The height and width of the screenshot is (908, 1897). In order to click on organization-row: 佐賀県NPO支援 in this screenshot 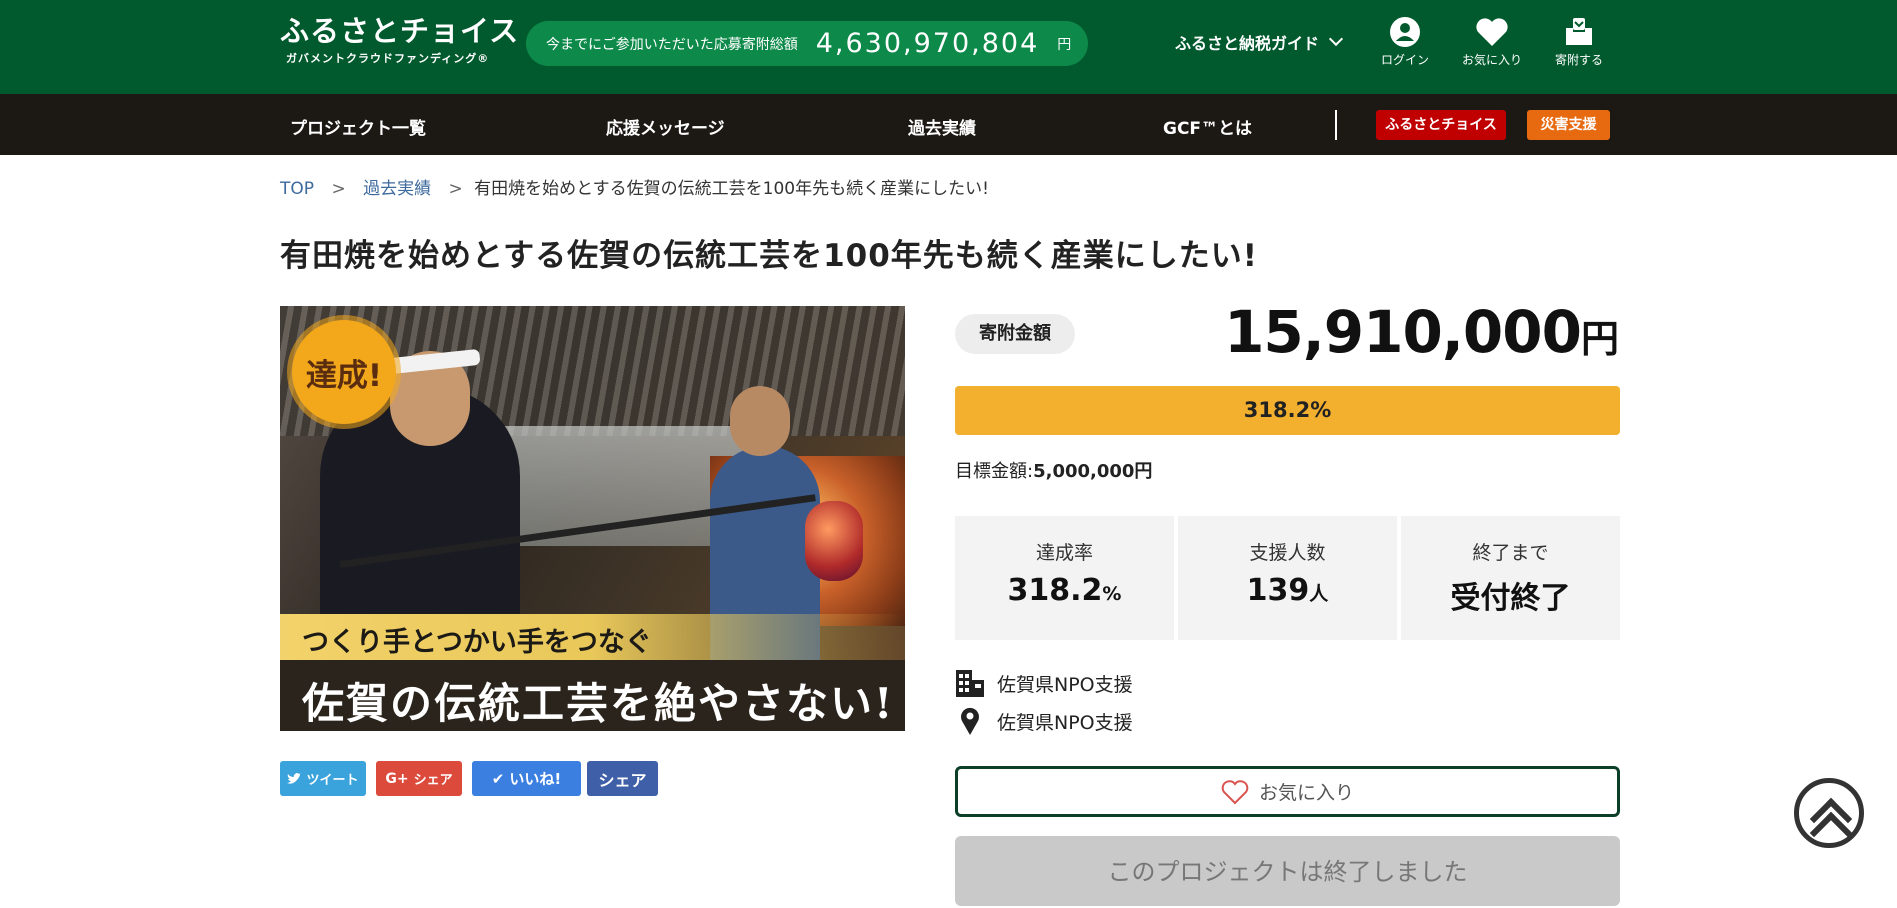, I will do `click(1044, 683)`.